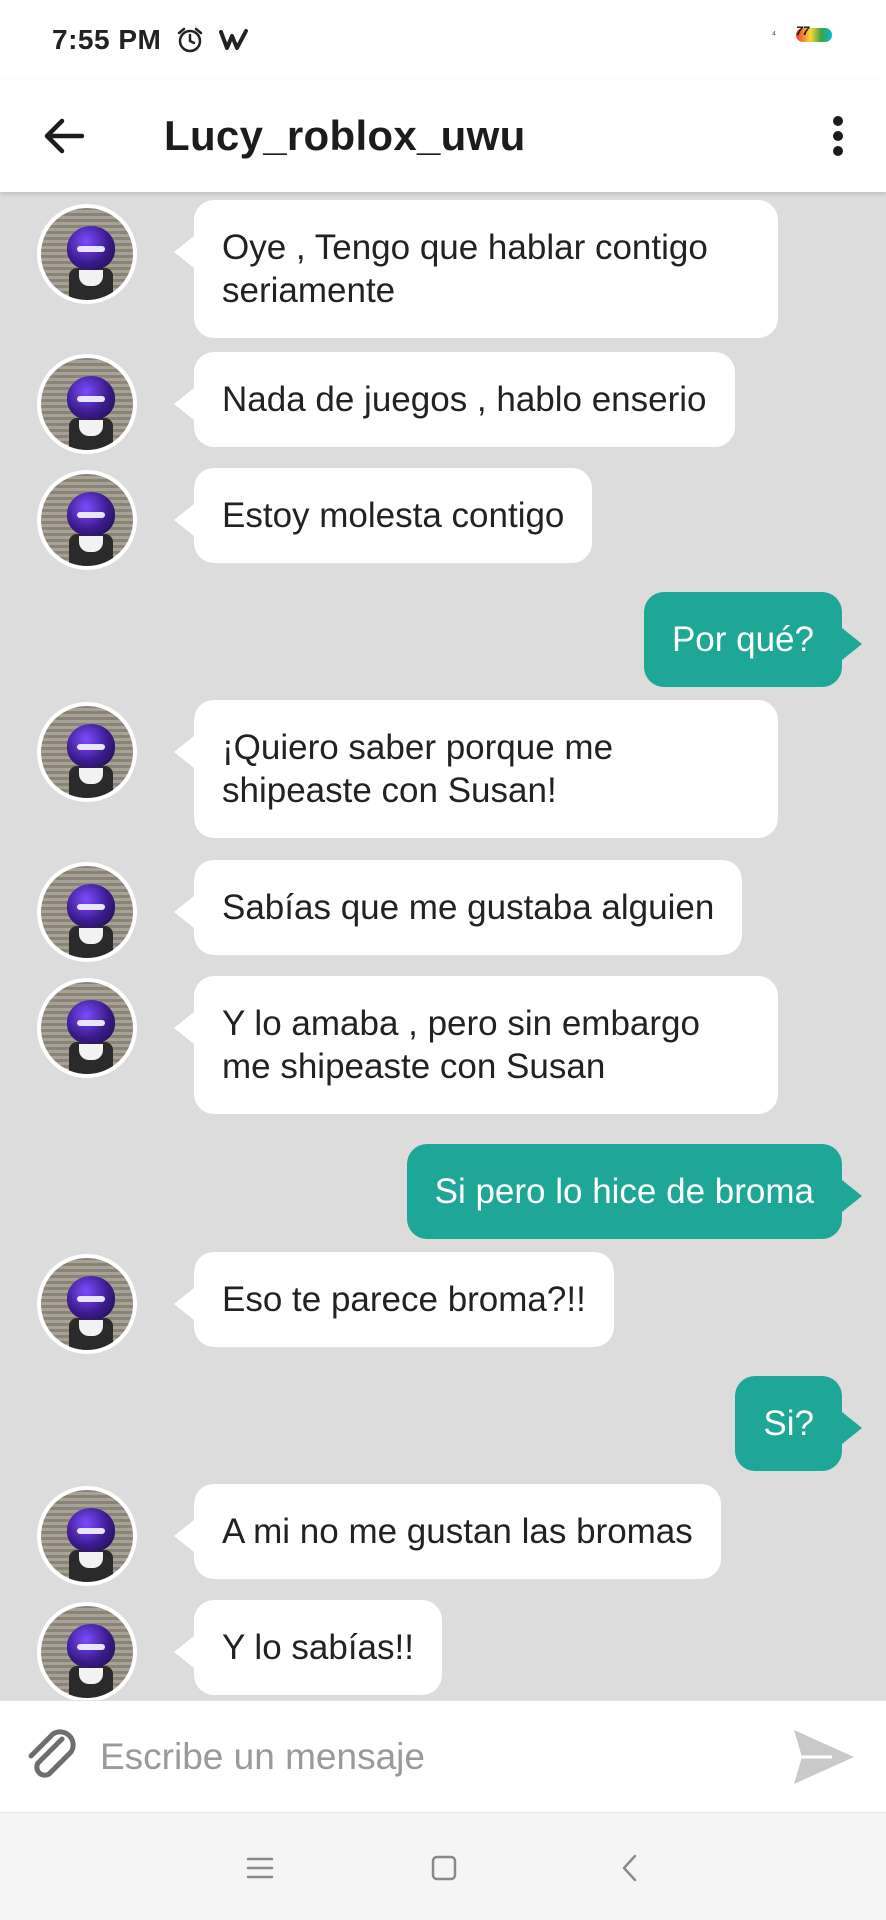  What do you see at coordinates (345, 135) in the screenshot?
I see `chat-title: Lucy_roblox_uwu` at bounding box center [345, 135].